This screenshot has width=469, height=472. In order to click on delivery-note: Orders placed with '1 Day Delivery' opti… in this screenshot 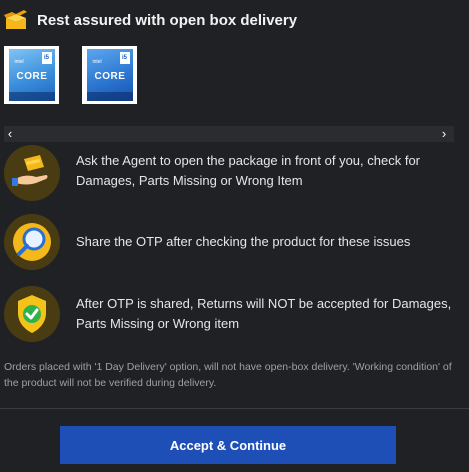, I will do `click(228, 375)`.